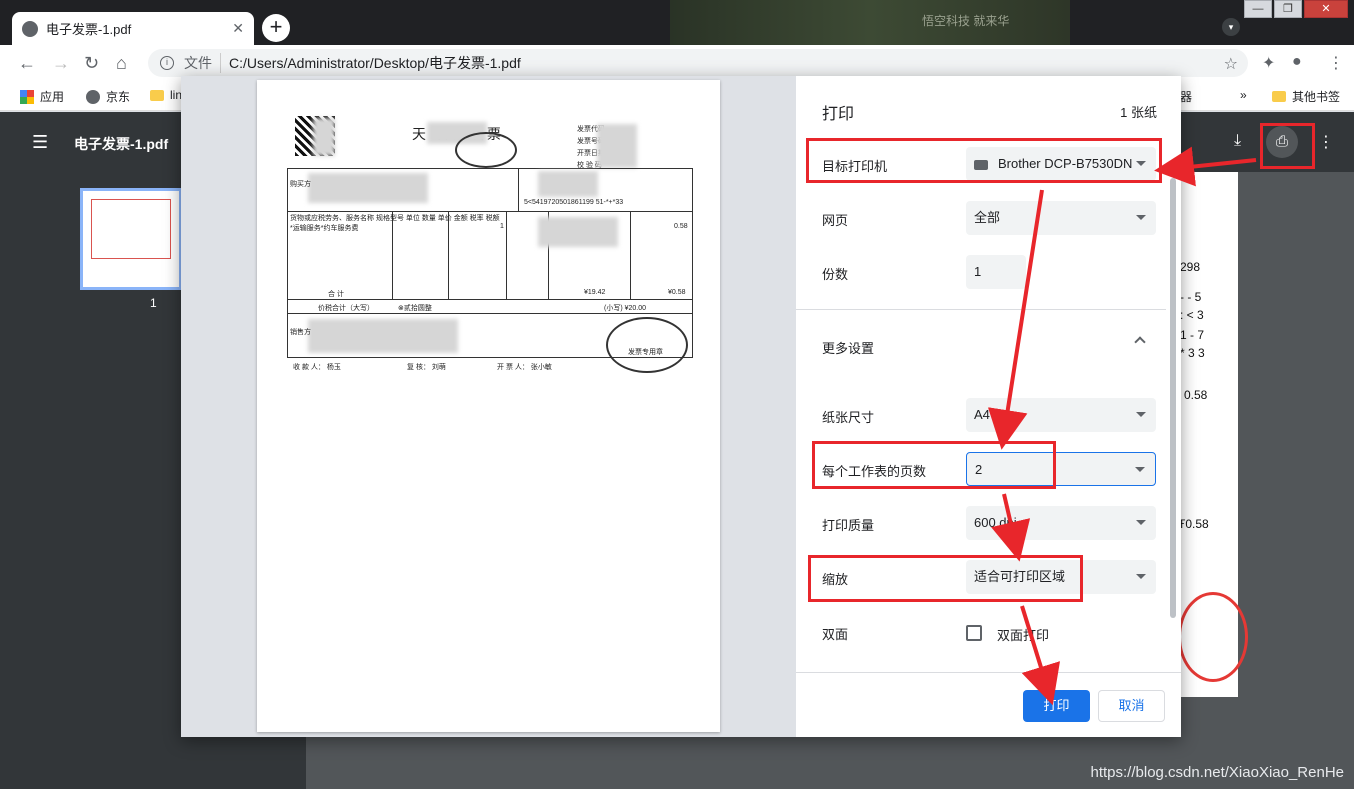  I want to click on browser-menu-icon: ⋮, so click(1336, 63).